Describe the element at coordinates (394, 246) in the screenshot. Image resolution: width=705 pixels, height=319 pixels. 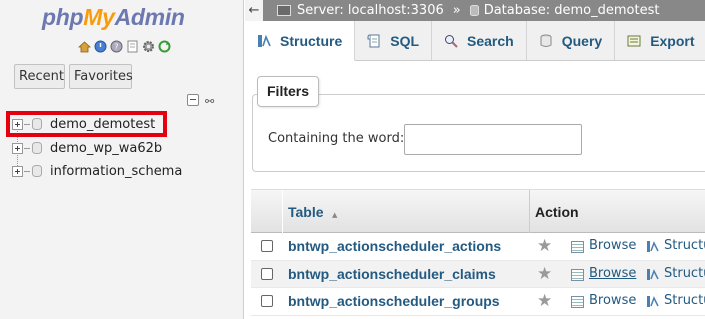
I see `table-name-link: bntwp_actionscheduler_actions` at that location.